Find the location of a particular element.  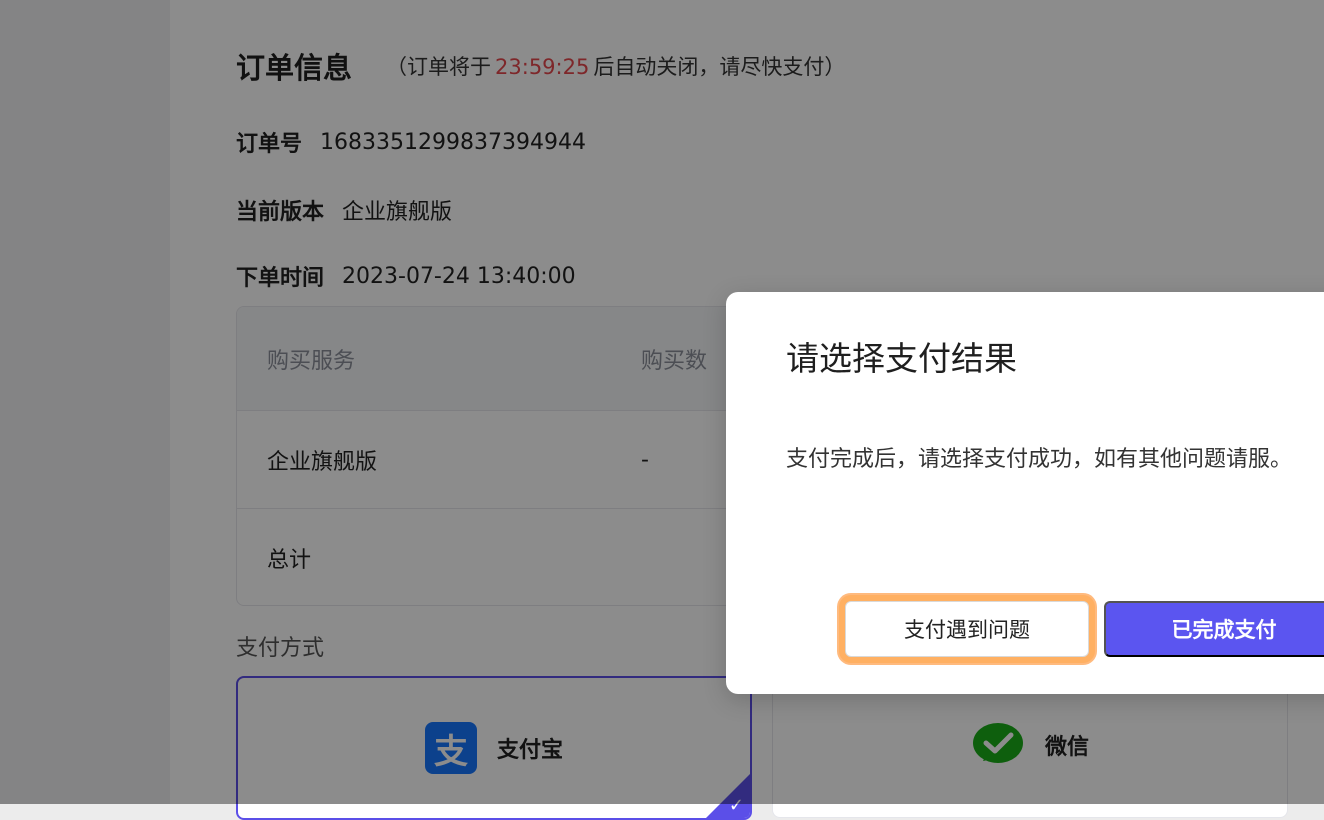

payment-problem-button: 支付遇到问题 is located at coordinates (967, 629).